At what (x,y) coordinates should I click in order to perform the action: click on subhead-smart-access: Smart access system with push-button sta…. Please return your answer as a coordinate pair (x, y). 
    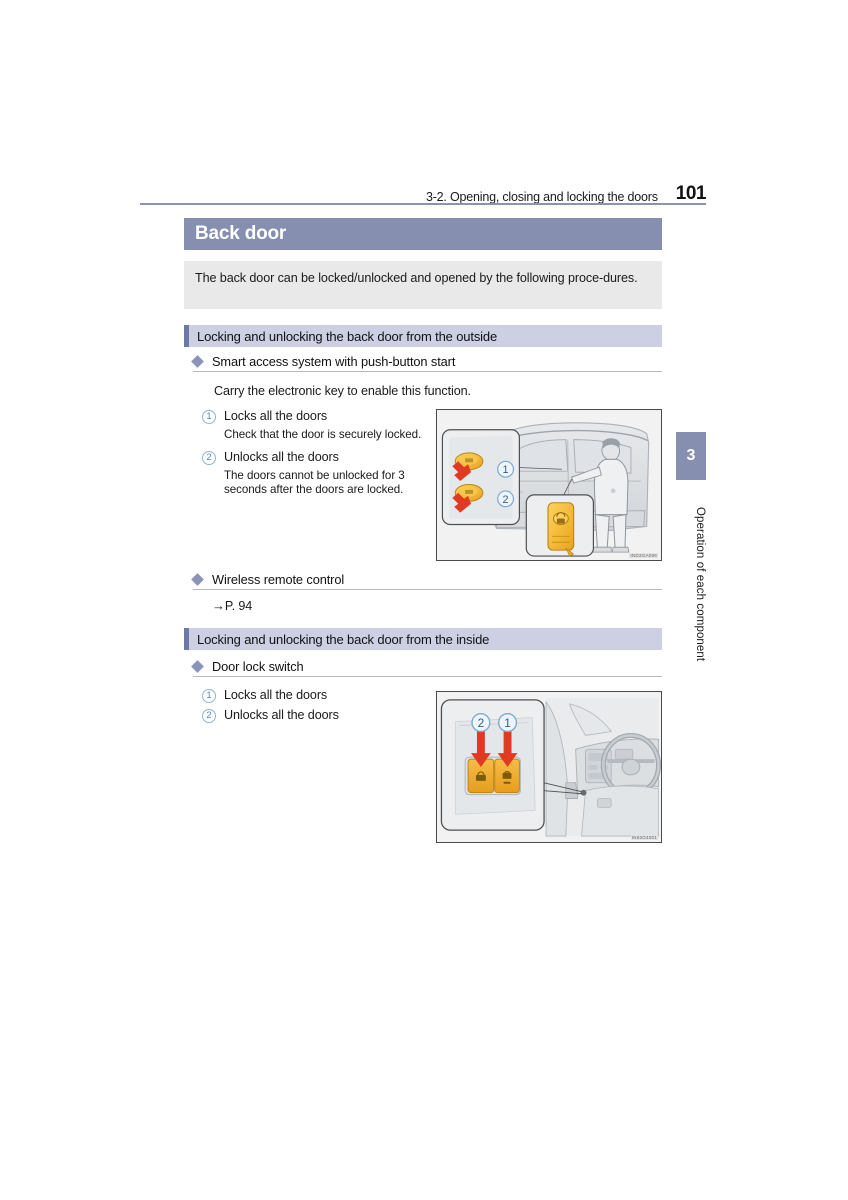
    Looking at the image, I should click on (426, 362).